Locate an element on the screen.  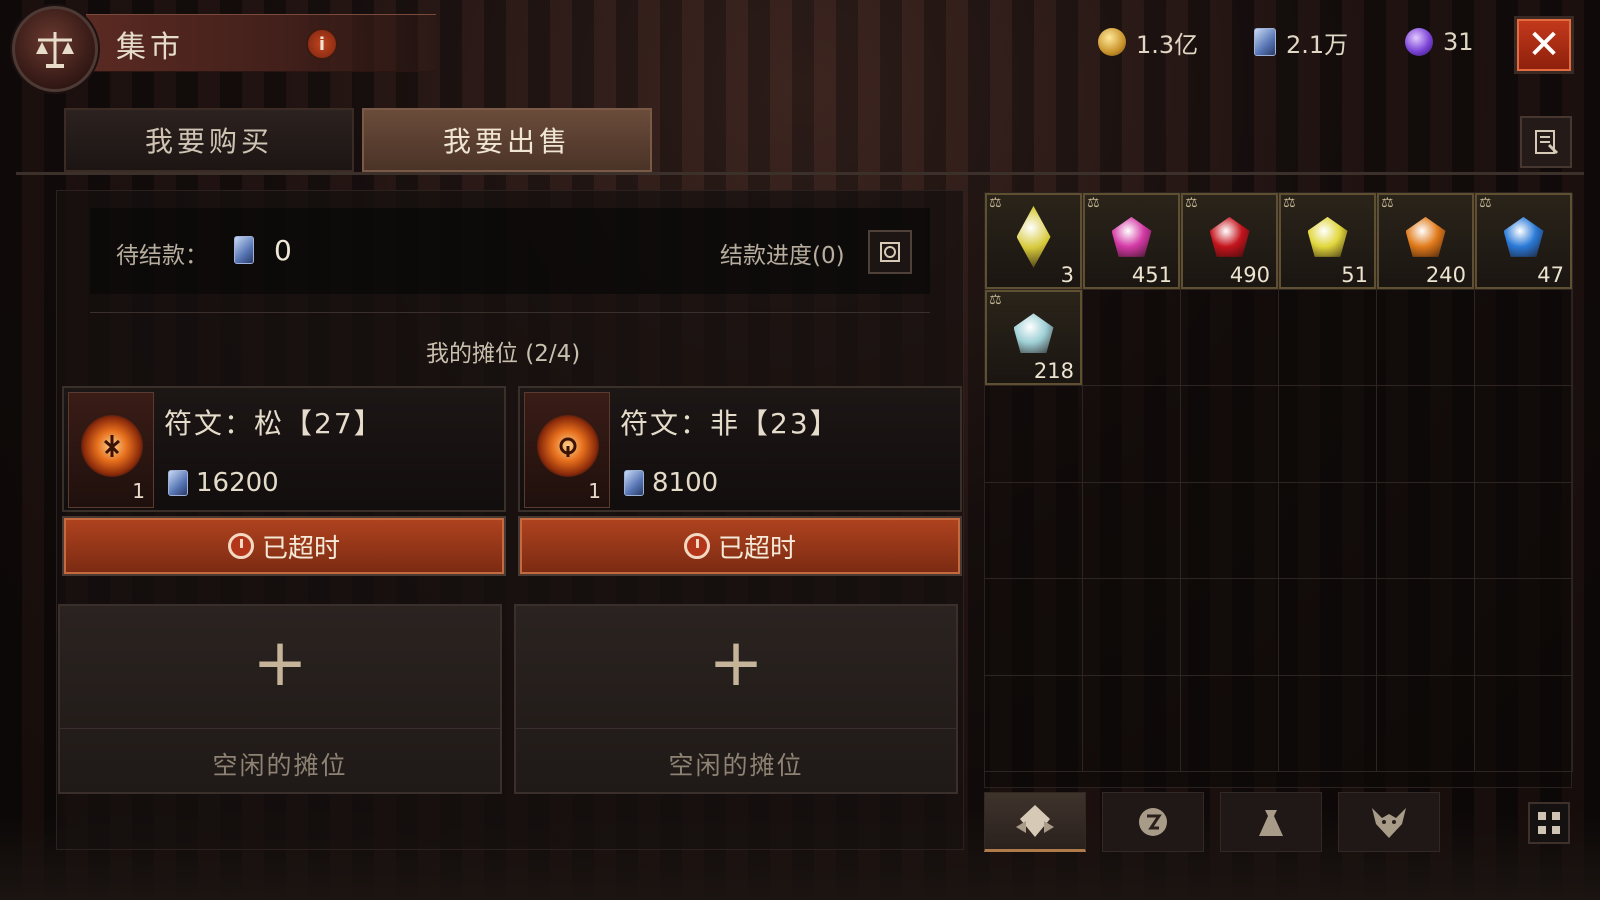
gem-category-icon is located at coordinates (1035, 821).